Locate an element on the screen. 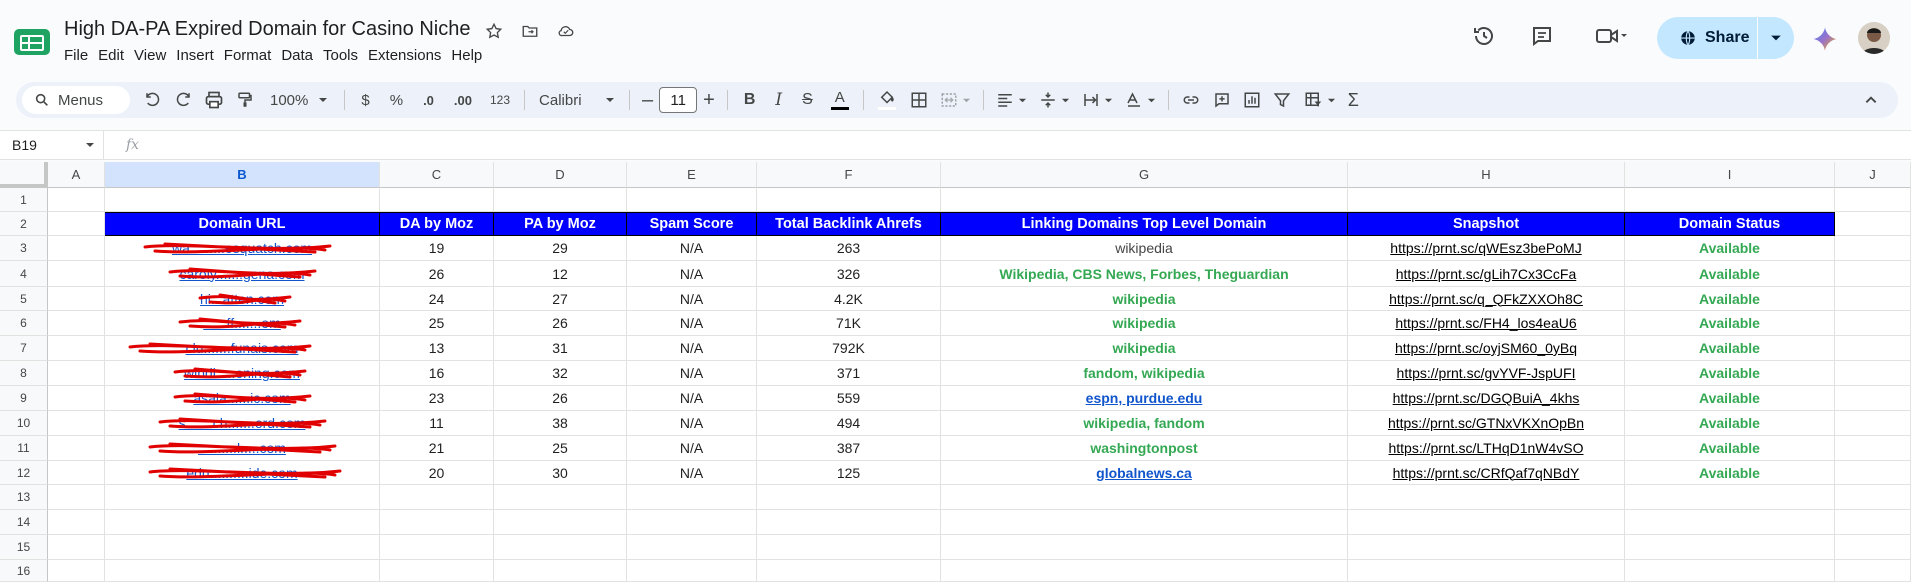 The image size is (1911, 582). decrease-decimal-button: .0 is located at coordinates (428, 100).